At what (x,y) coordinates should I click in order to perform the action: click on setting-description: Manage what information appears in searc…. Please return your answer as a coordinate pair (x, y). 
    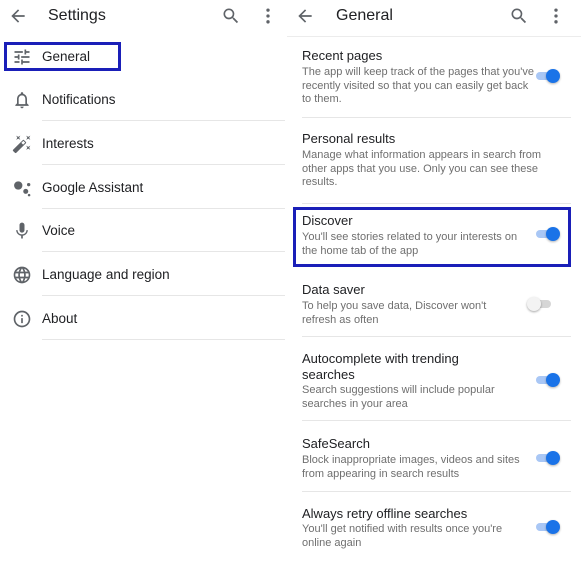
    Looking at the image, I should click on (422, 168).